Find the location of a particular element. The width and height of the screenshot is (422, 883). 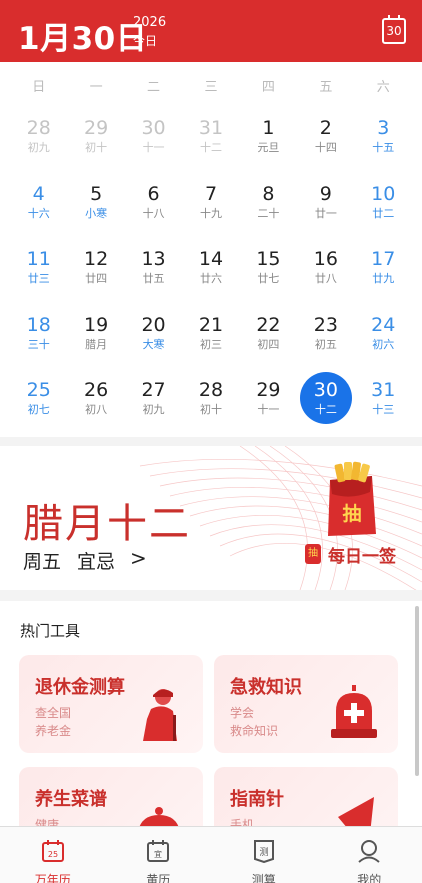

tool-card-recipes: 养生菜谱 健康 is located at coordinates (111, 799).